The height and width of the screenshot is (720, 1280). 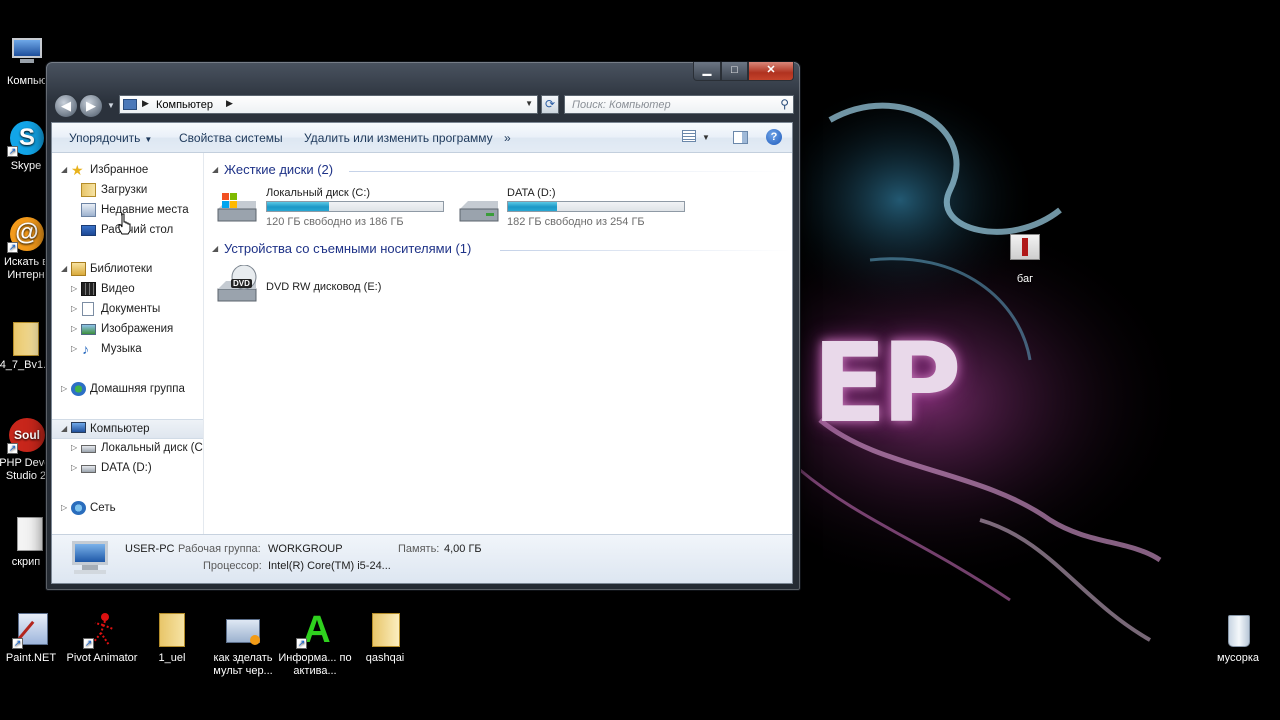 I want to click on address-bar: ▶ Компьютер ▶ ▼, so click(x=328, y=104).